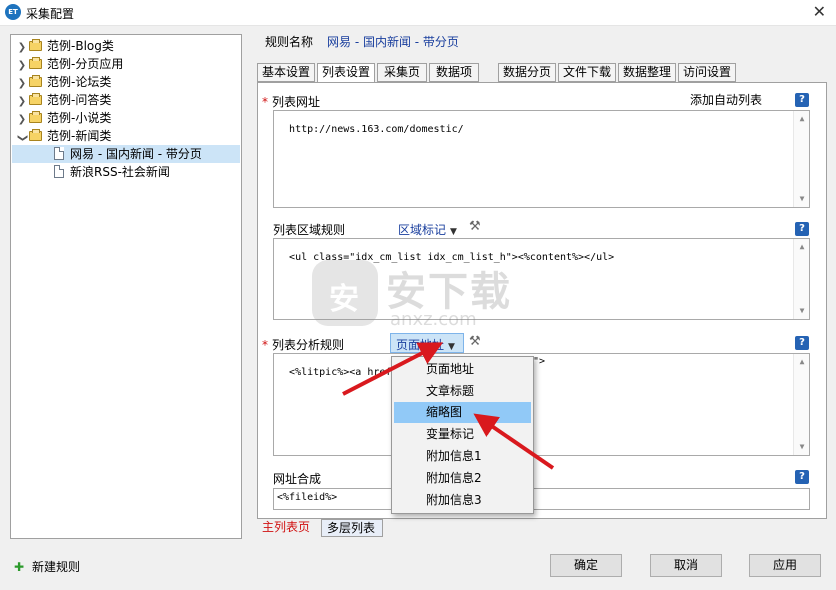  What do you see at coordinates (541, 499) in the screenshot?
I see `url-compose-input: <%fileid%>` at bounding box center [541, 499].